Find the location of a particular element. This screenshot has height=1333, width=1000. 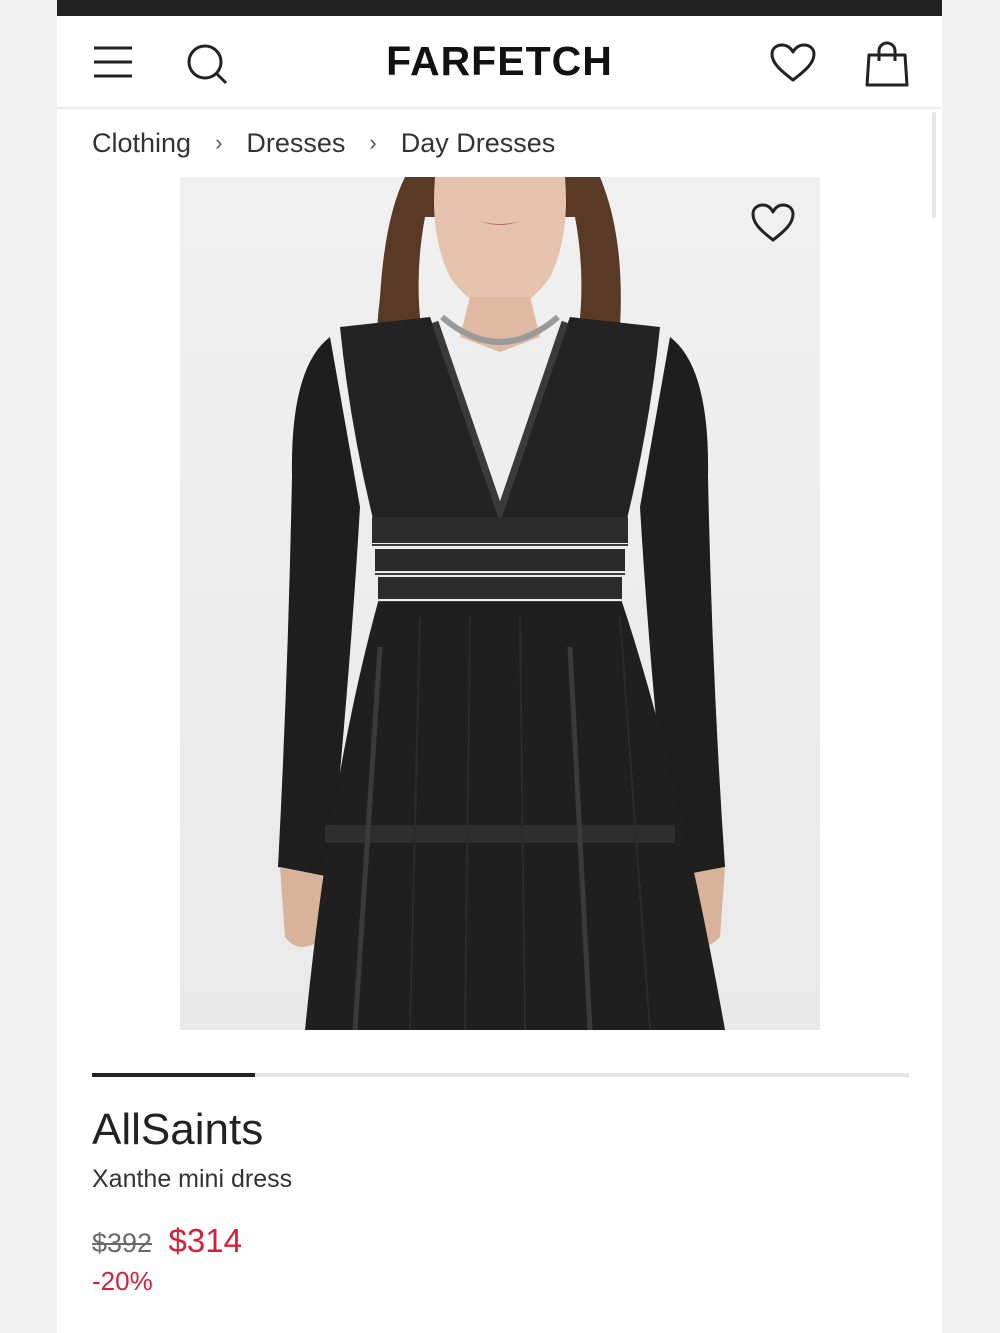

scroll-indicator is located at coordinates (934, 165).